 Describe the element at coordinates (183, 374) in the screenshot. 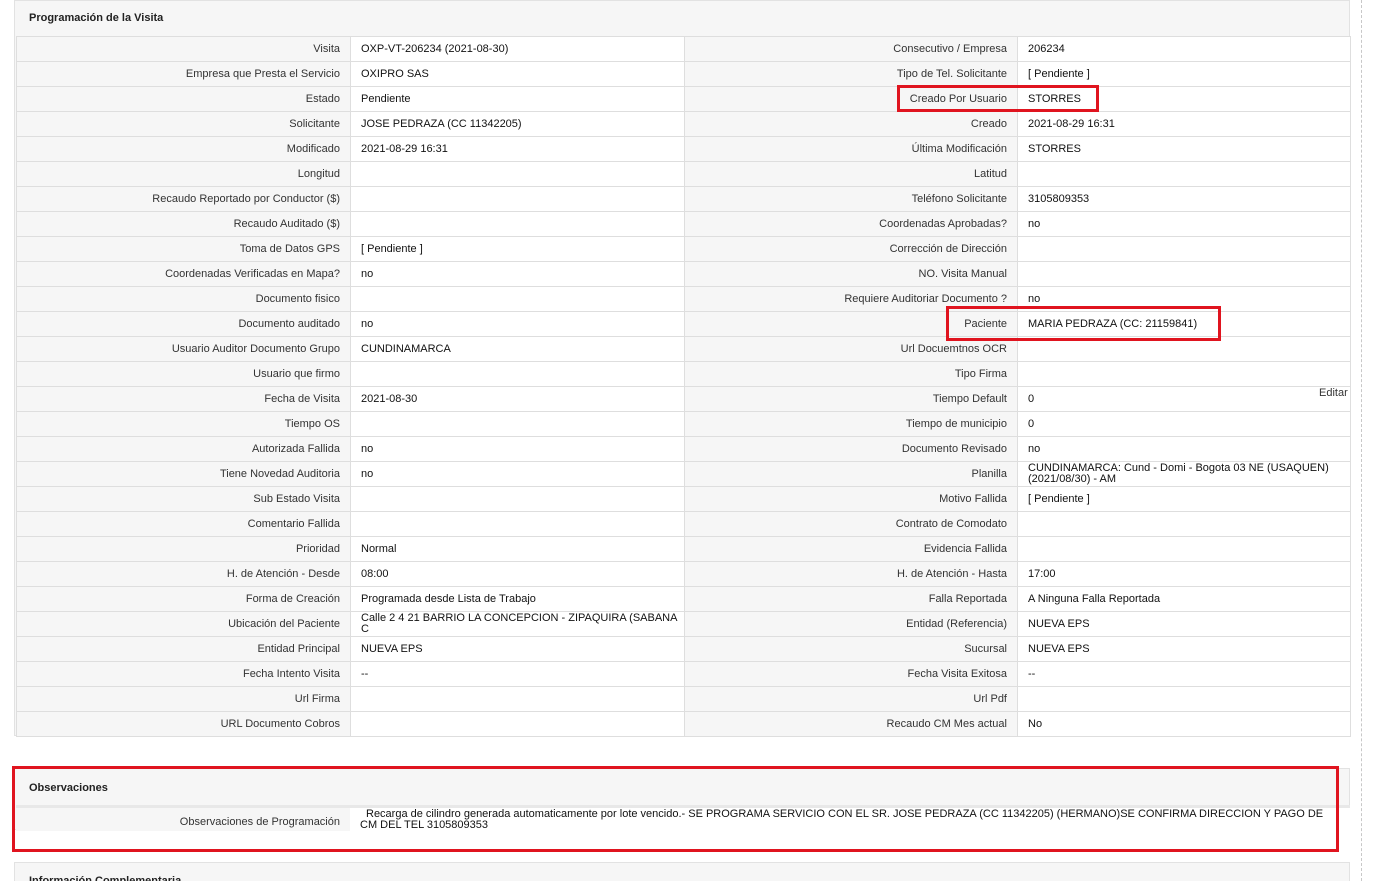

I see `field-label: Usuario que firmo` at that location.